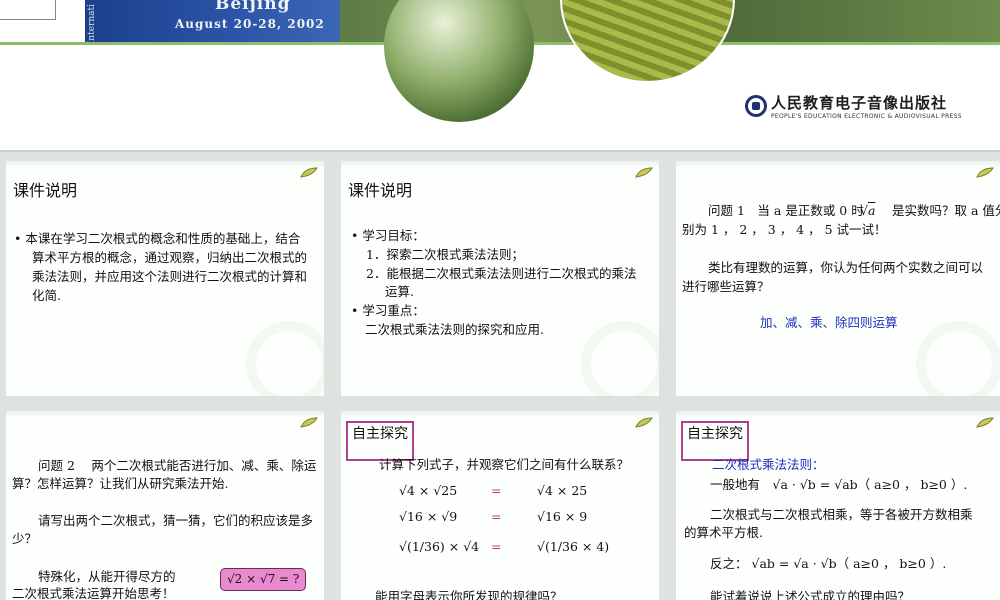 This screenshot has height=600, width=1000. What do you see at coordinates (250, 24) in the screenshot?
I see `poster-dates: August 20-28, 2002` at bounding box center [250, 24].